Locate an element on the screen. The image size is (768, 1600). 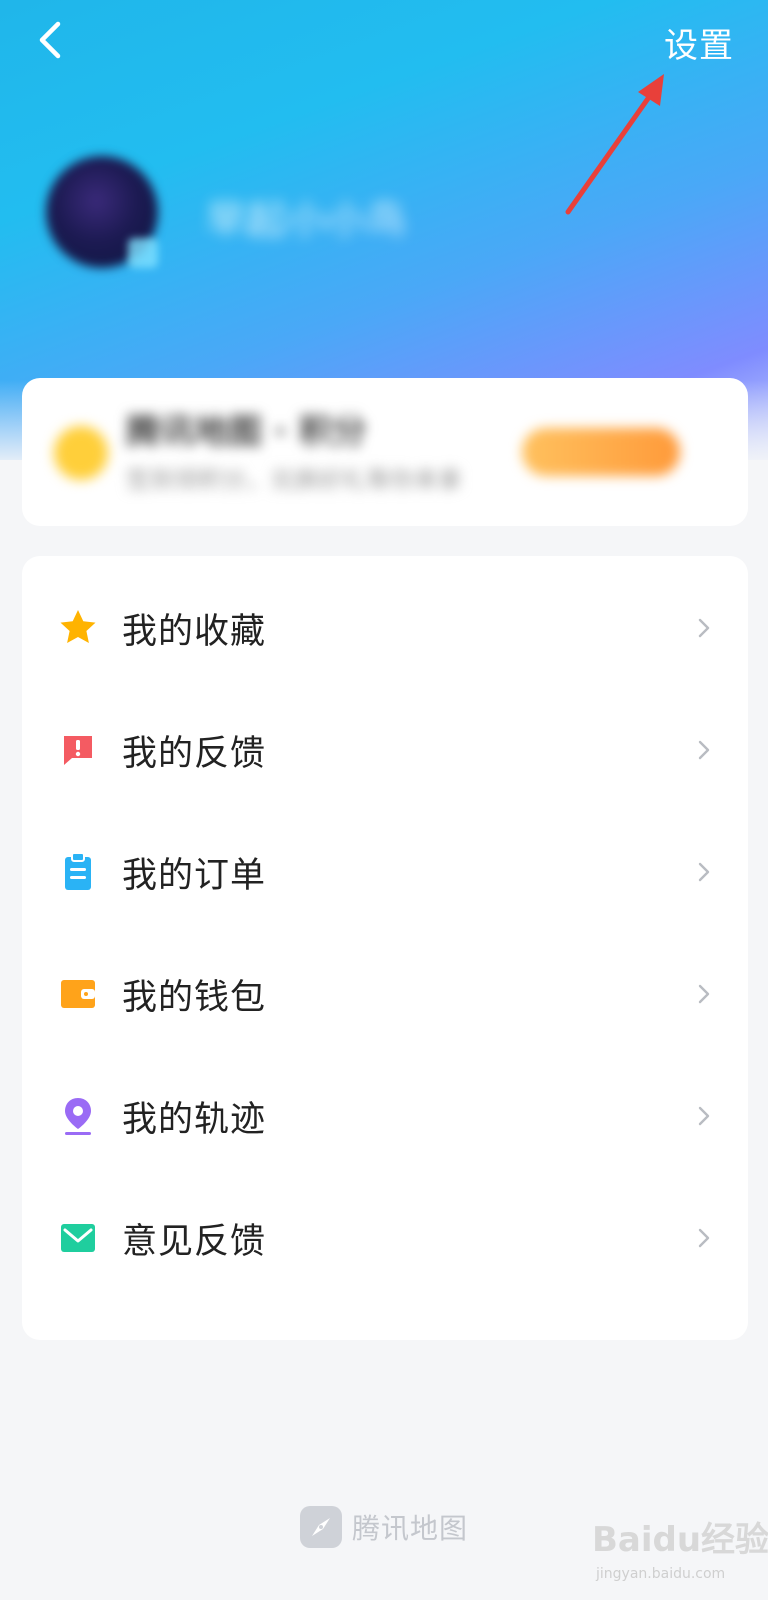
menu-item-my-feedback: 我的反馈 is located at coordinates (385, 750).